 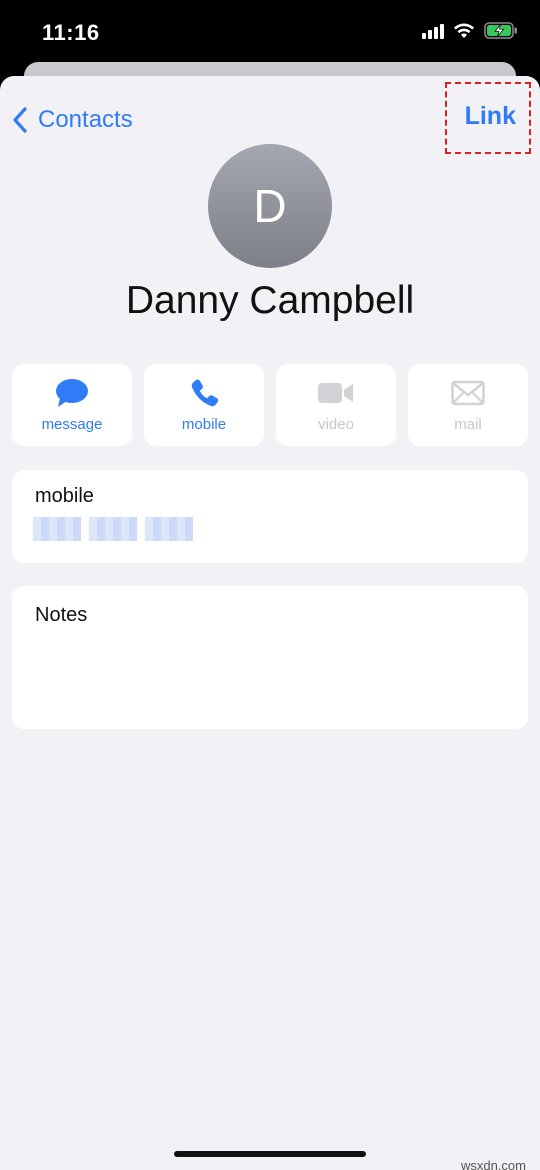 I want to click on envelope-icon, so click(x=468, y=393).